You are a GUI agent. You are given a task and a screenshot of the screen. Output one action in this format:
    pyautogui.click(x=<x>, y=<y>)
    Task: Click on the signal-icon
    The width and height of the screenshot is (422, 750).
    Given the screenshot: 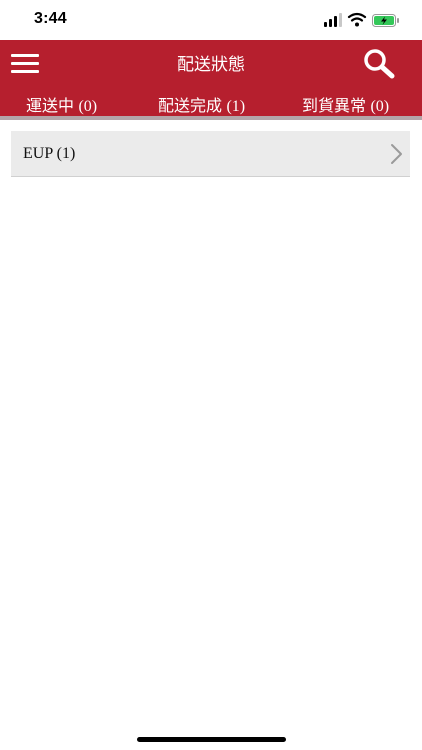 What is the action you would take?
    pyautogui.click(x=333, y=20)
    